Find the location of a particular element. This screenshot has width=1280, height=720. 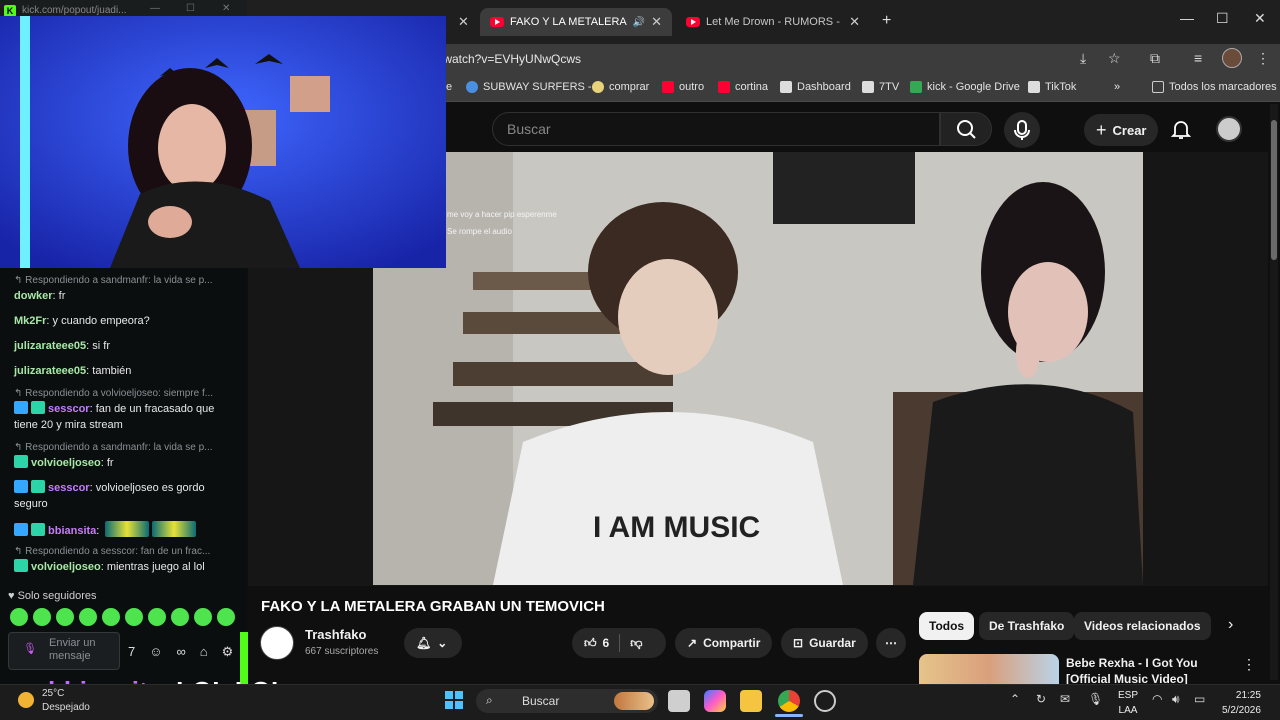

notifications-bell-icon is located at coordinates (1181, 129).